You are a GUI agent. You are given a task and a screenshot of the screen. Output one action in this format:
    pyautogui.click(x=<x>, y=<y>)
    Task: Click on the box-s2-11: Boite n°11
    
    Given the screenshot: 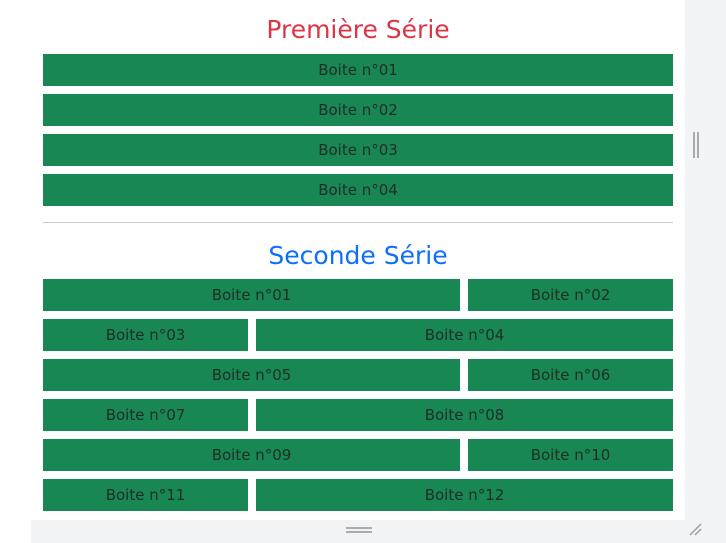 What is the action you would take?
    pyautogui.click(x=145, y=495)
    